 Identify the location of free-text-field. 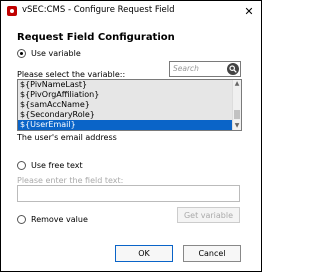
(128, 193).